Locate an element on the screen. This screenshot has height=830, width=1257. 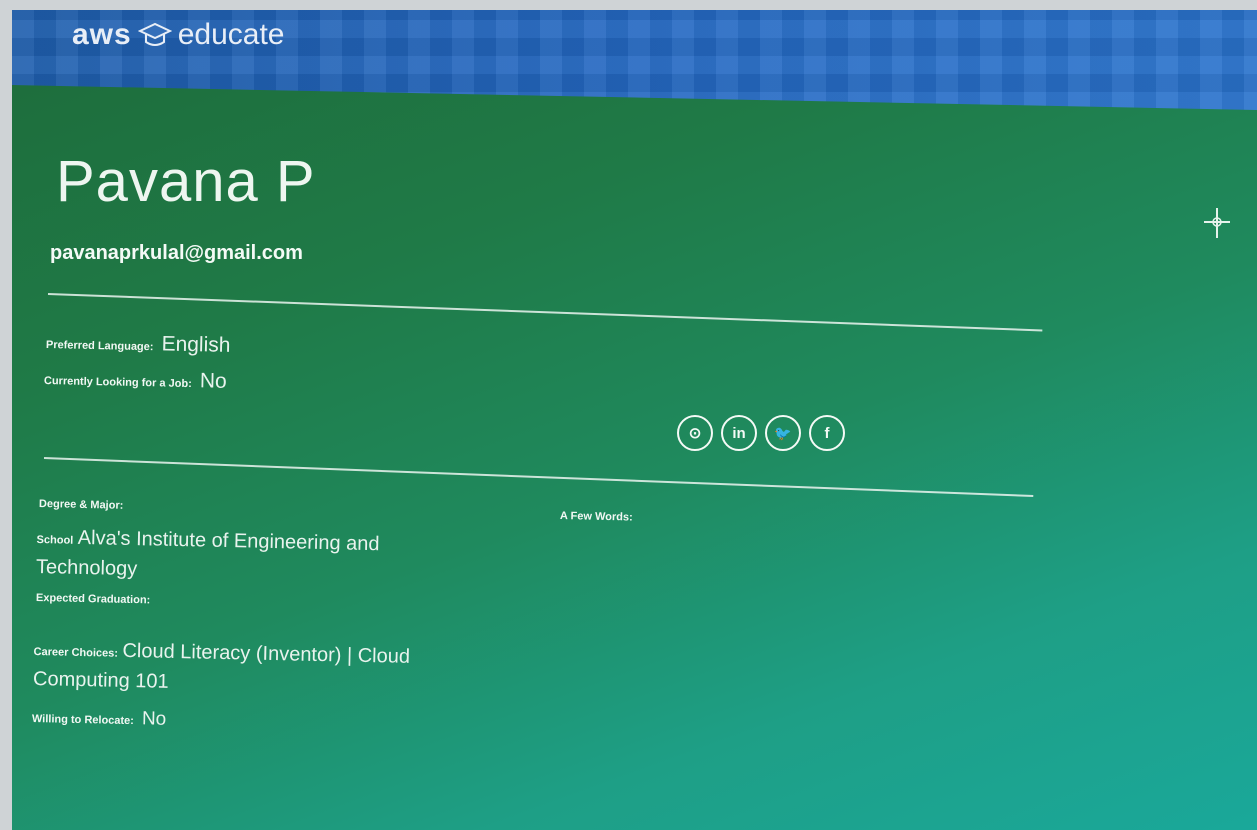
school-label: School is located at coordinates (55, 540).